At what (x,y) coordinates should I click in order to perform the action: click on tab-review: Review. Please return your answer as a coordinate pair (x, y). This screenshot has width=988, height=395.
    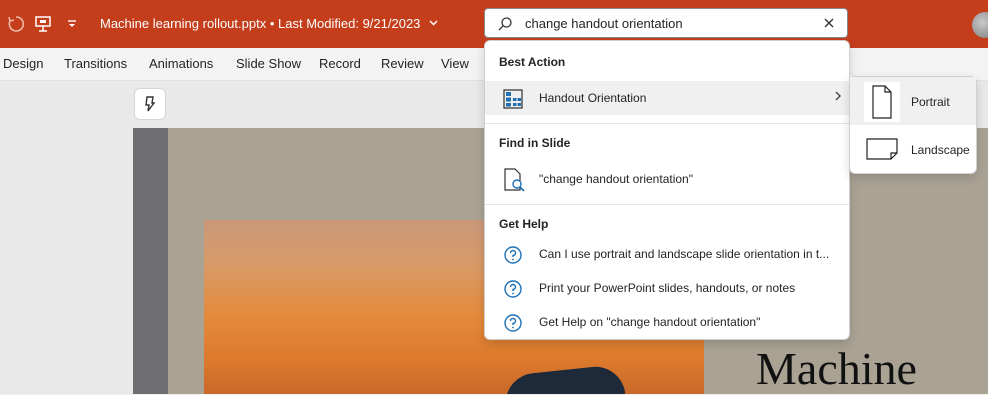
    Looking at the image, I should click on (402, 63).